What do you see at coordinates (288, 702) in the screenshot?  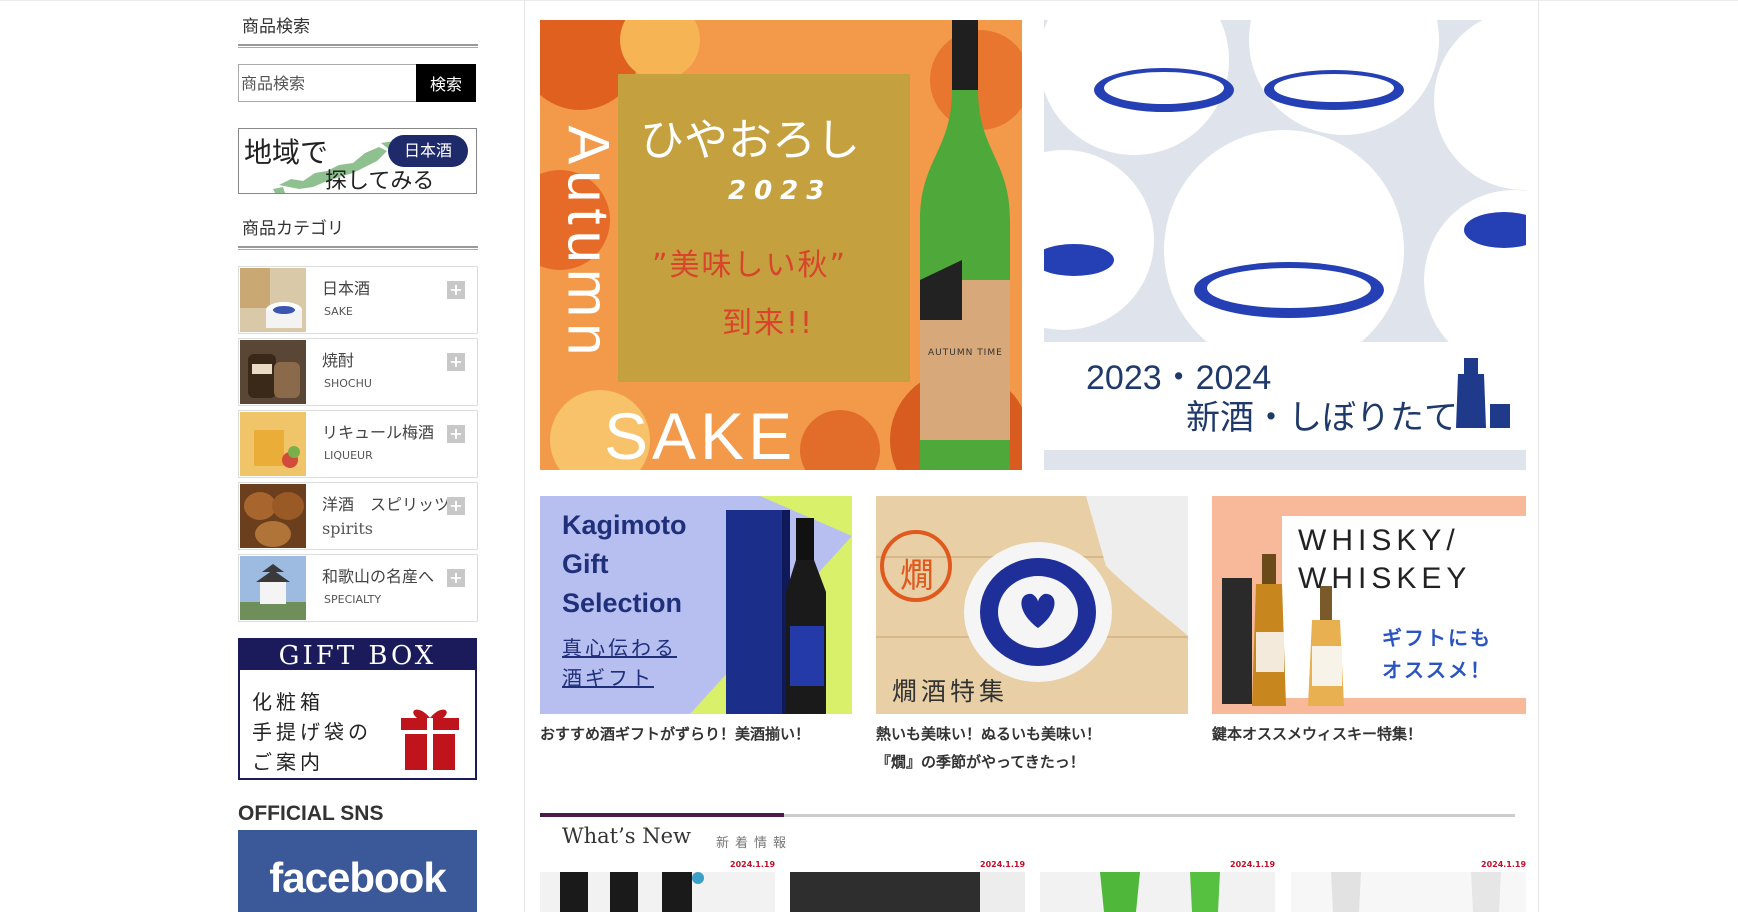 I see `giftbox-line: 化粧箱` at bounding box center [288, 702].